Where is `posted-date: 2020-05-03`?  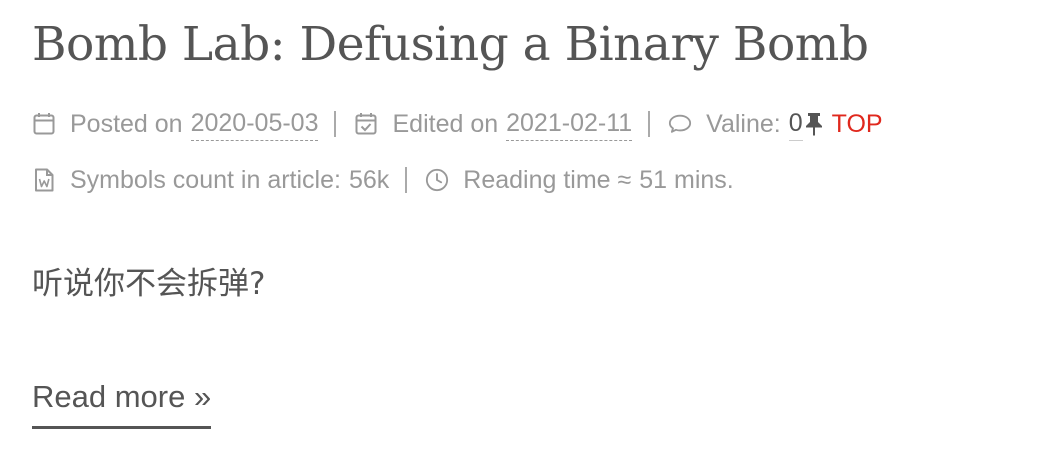 posted-date: 2020-05-03 is located at coordinates (254, 124).